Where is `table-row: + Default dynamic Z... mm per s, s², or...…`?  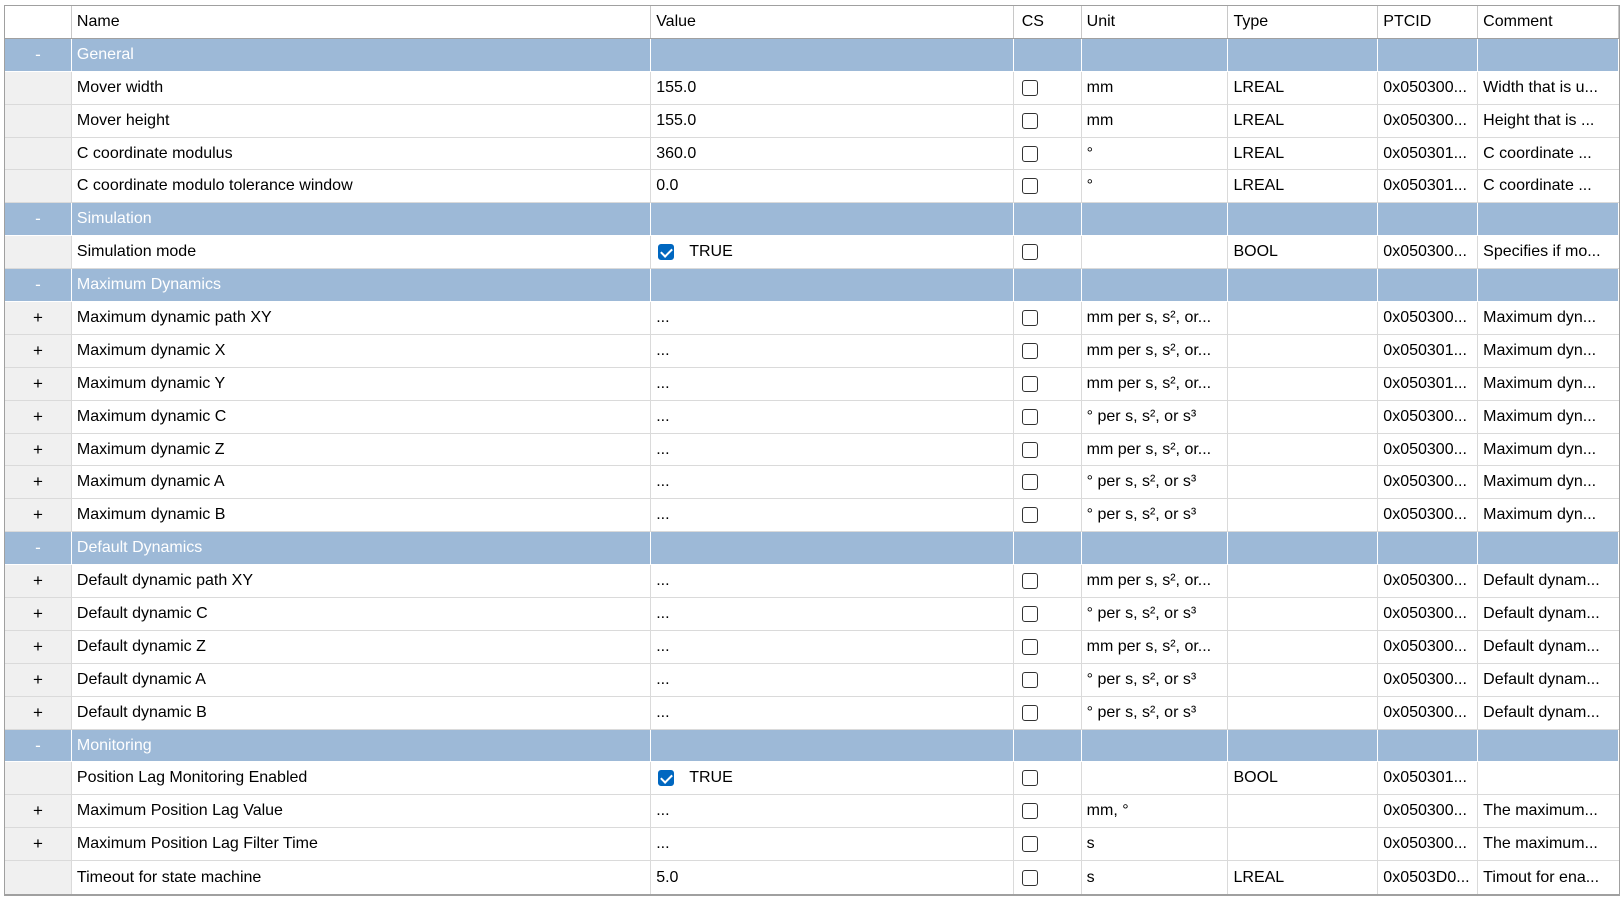
table-row: + Default dynamic Z... mm per s, s², or...… is located at coordinates (812, 647).